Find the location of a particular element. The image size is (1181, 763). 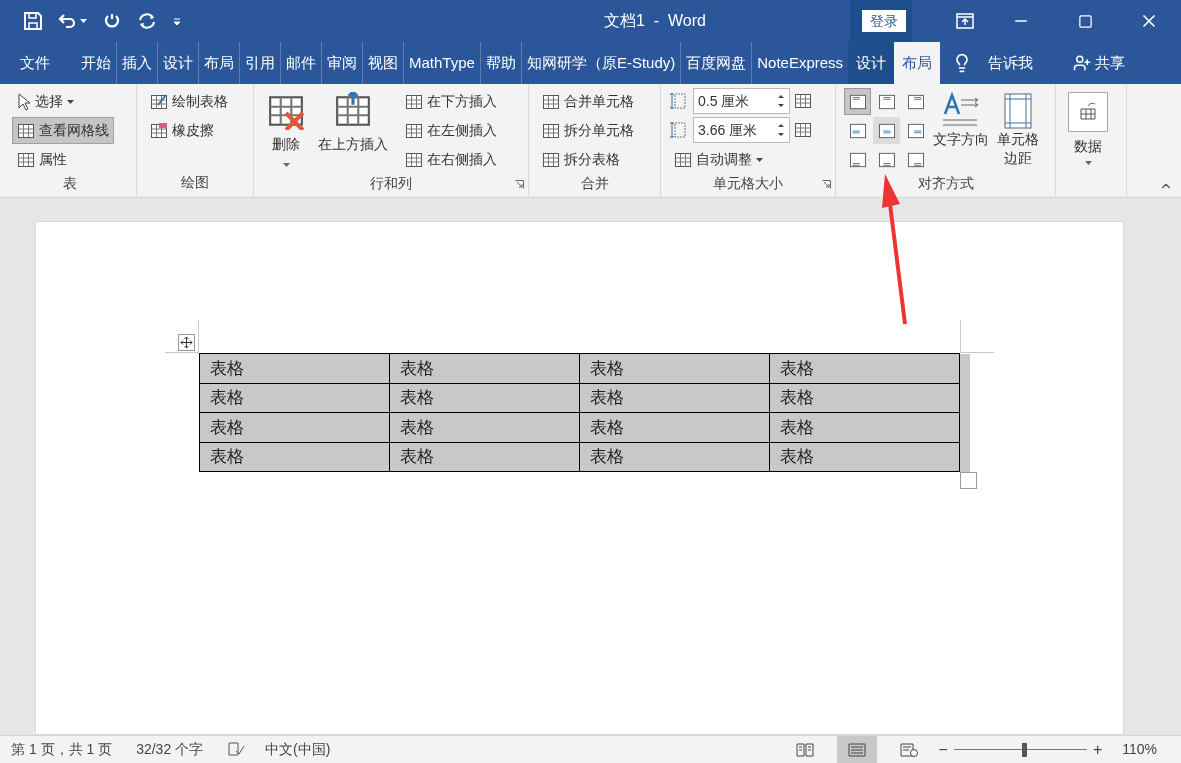

ribbon-large-button: 文字方向 is located at coordinates (961, 130).